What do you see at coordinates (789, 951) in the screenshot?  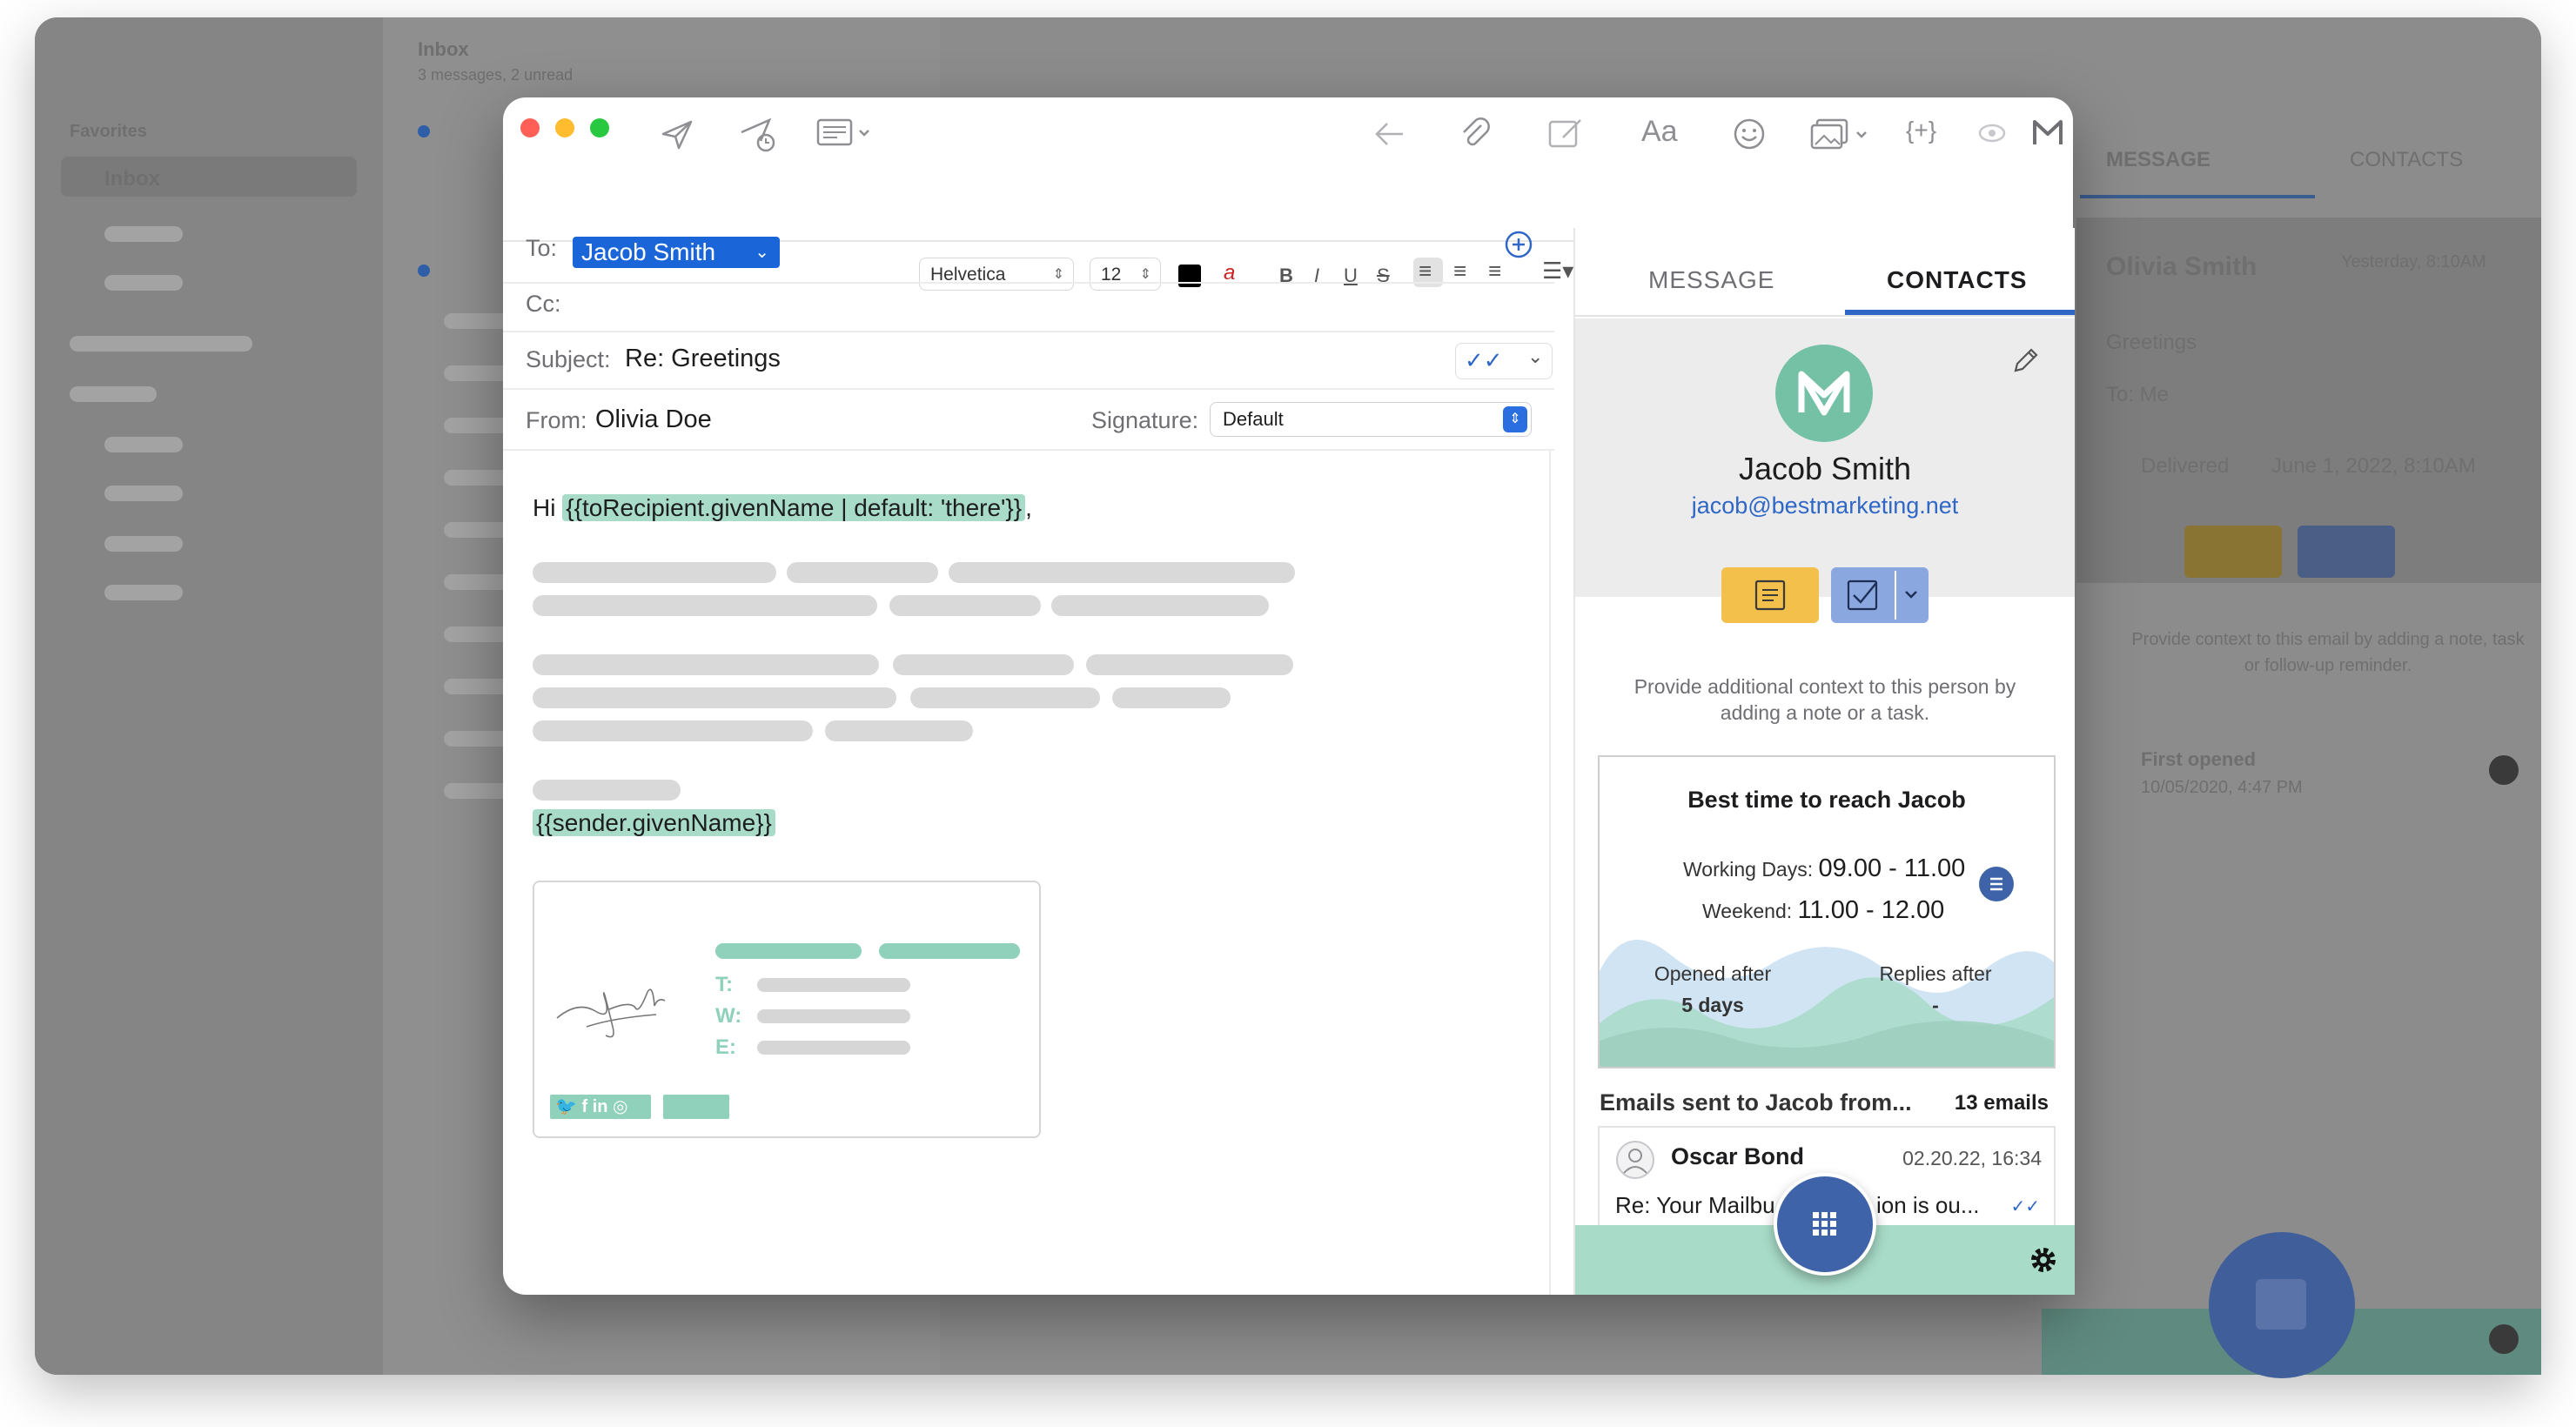 I see `signature-name-line` at bounding box center [789, 951].